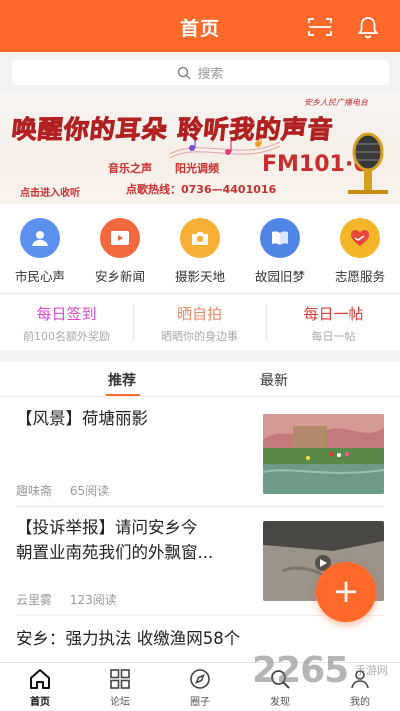  I want to click on activity-daily-post: 每日一帖 每日一帖, so click(333, 323).